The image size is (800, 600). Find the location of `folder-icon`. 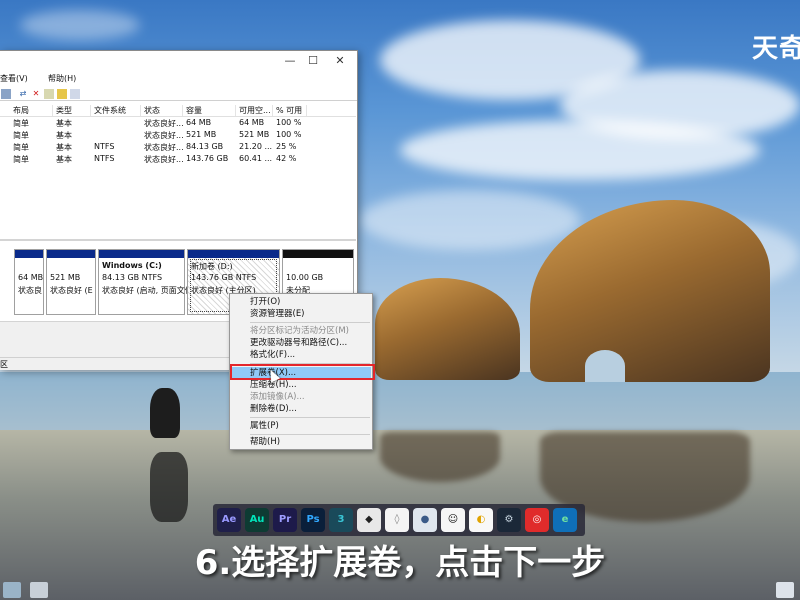

folder-icon is located at coordinates (62, 94).